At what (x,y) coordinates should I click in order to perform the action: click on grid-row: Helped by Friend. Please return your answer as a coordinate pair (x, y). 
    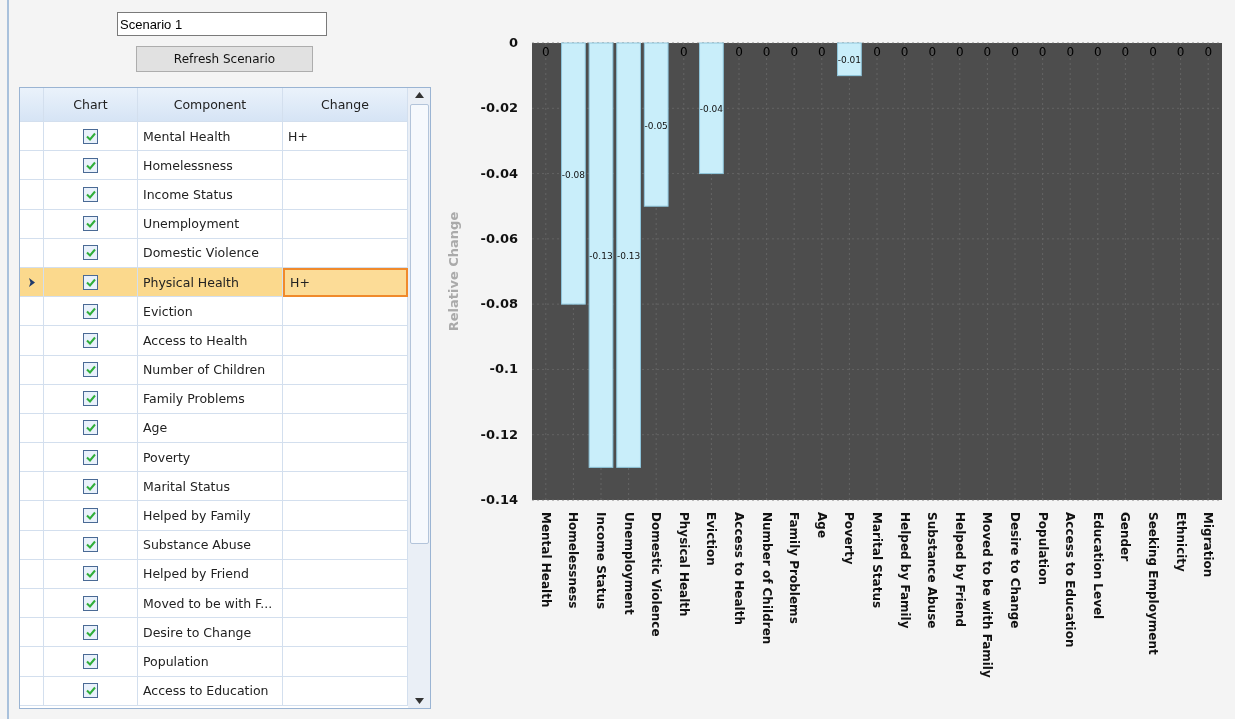
    Looking at the image, I should click on (214, 574).